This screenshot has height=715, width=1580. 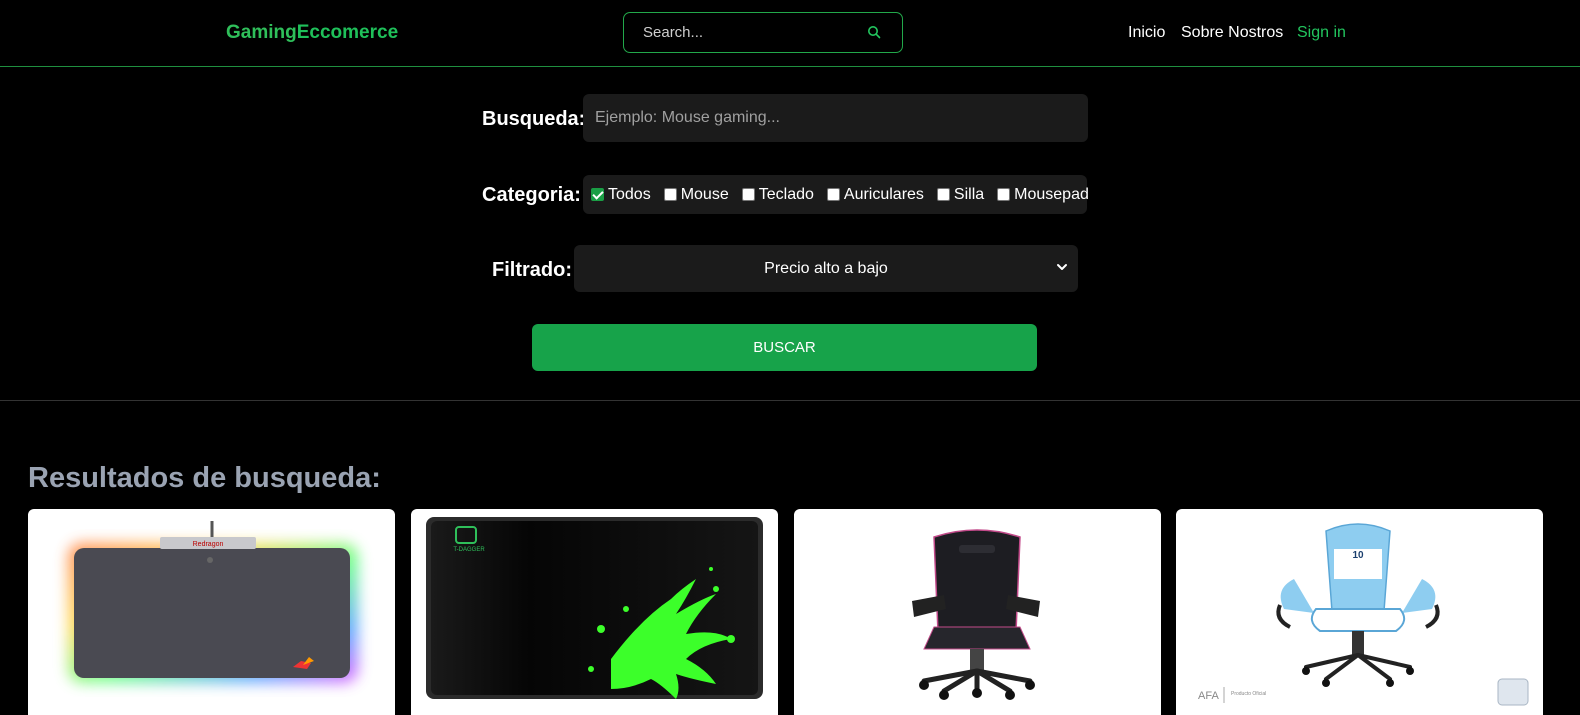 What do you see at coordinates (534, 119) in the screenshot?
I see `busqueda-label: Busqueda:` at bounding box center [534, 119].